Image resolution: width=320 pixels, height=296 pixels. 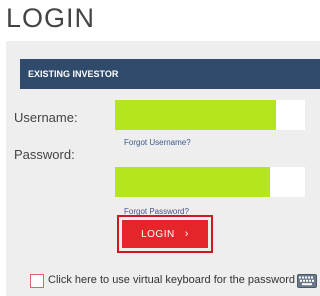 What do you see at coordinates (37, 281) in the screenshot?
I see `virtual-keyboard-checkbox` at bounding box center [37, 281].